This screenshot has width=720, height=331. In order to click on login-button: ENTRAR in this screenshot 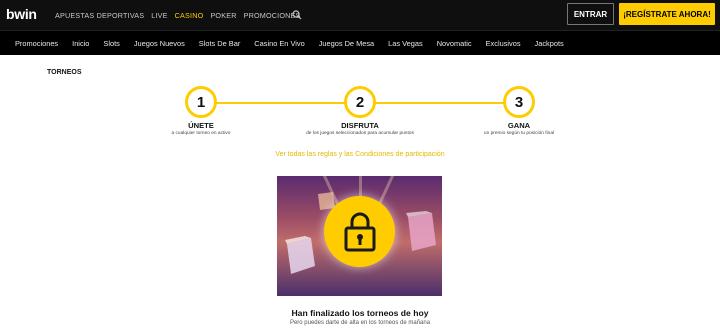, I will do `click(590, 14)`.